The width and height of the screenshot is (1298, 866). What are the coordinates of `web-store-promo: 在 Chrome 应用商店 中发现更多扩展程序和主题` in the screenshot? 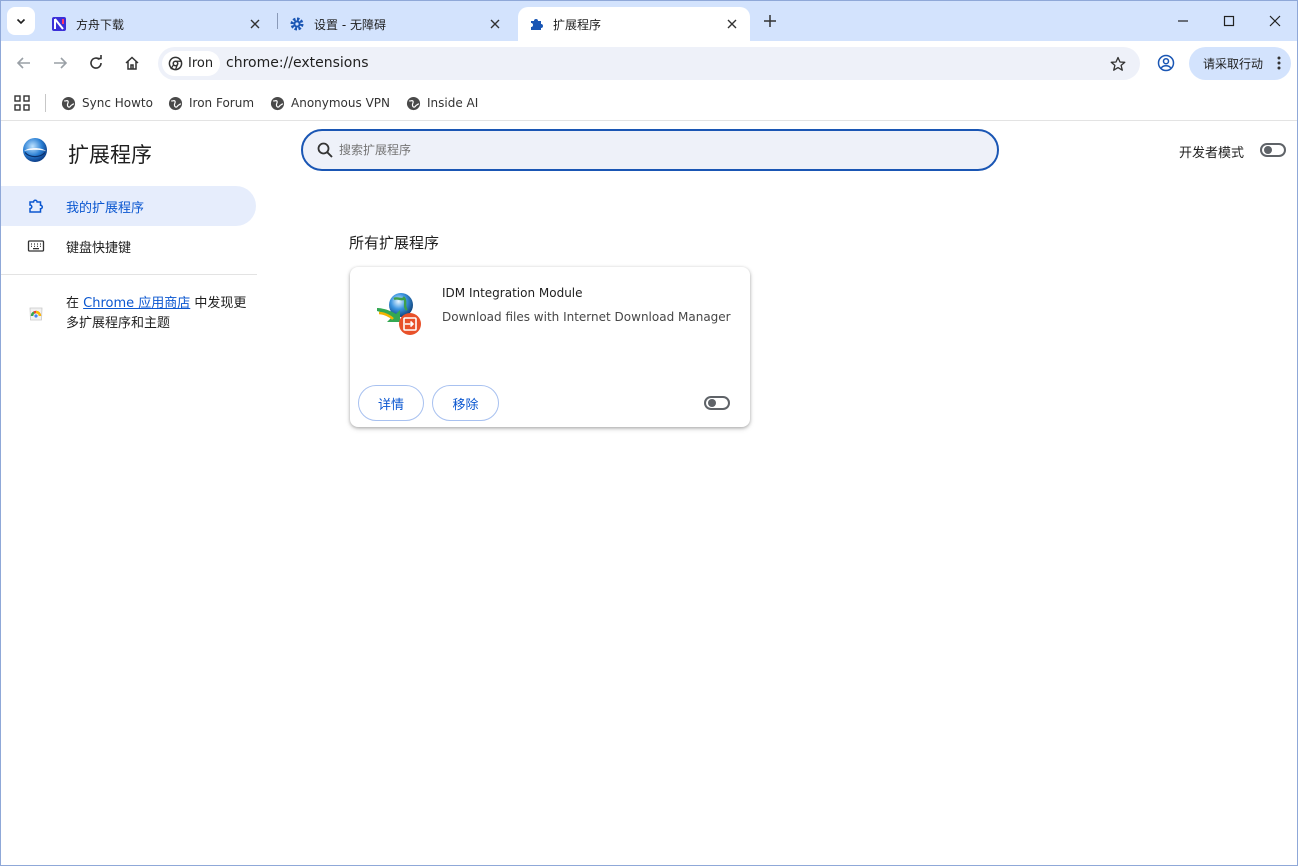 It's located at (142, 314).